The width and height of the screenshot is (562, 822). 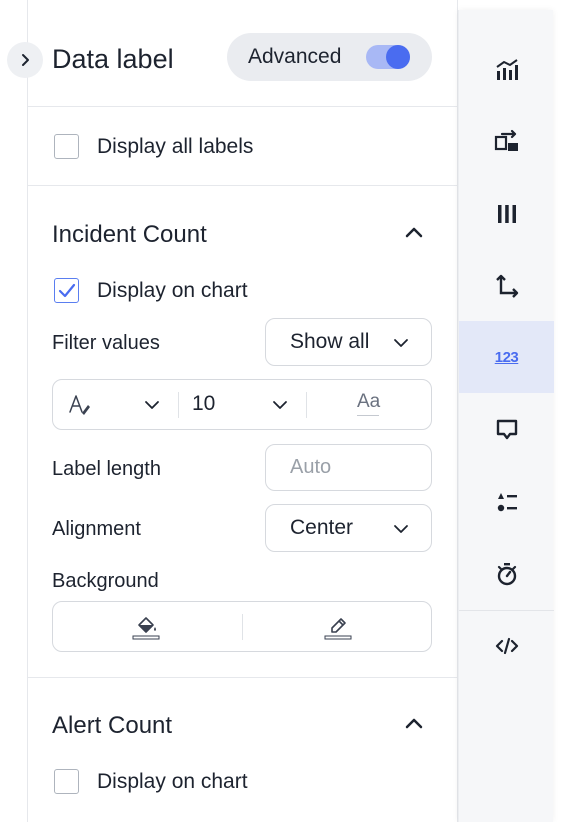 I want to click on checkmark-icon, so click(x=67, y=290).